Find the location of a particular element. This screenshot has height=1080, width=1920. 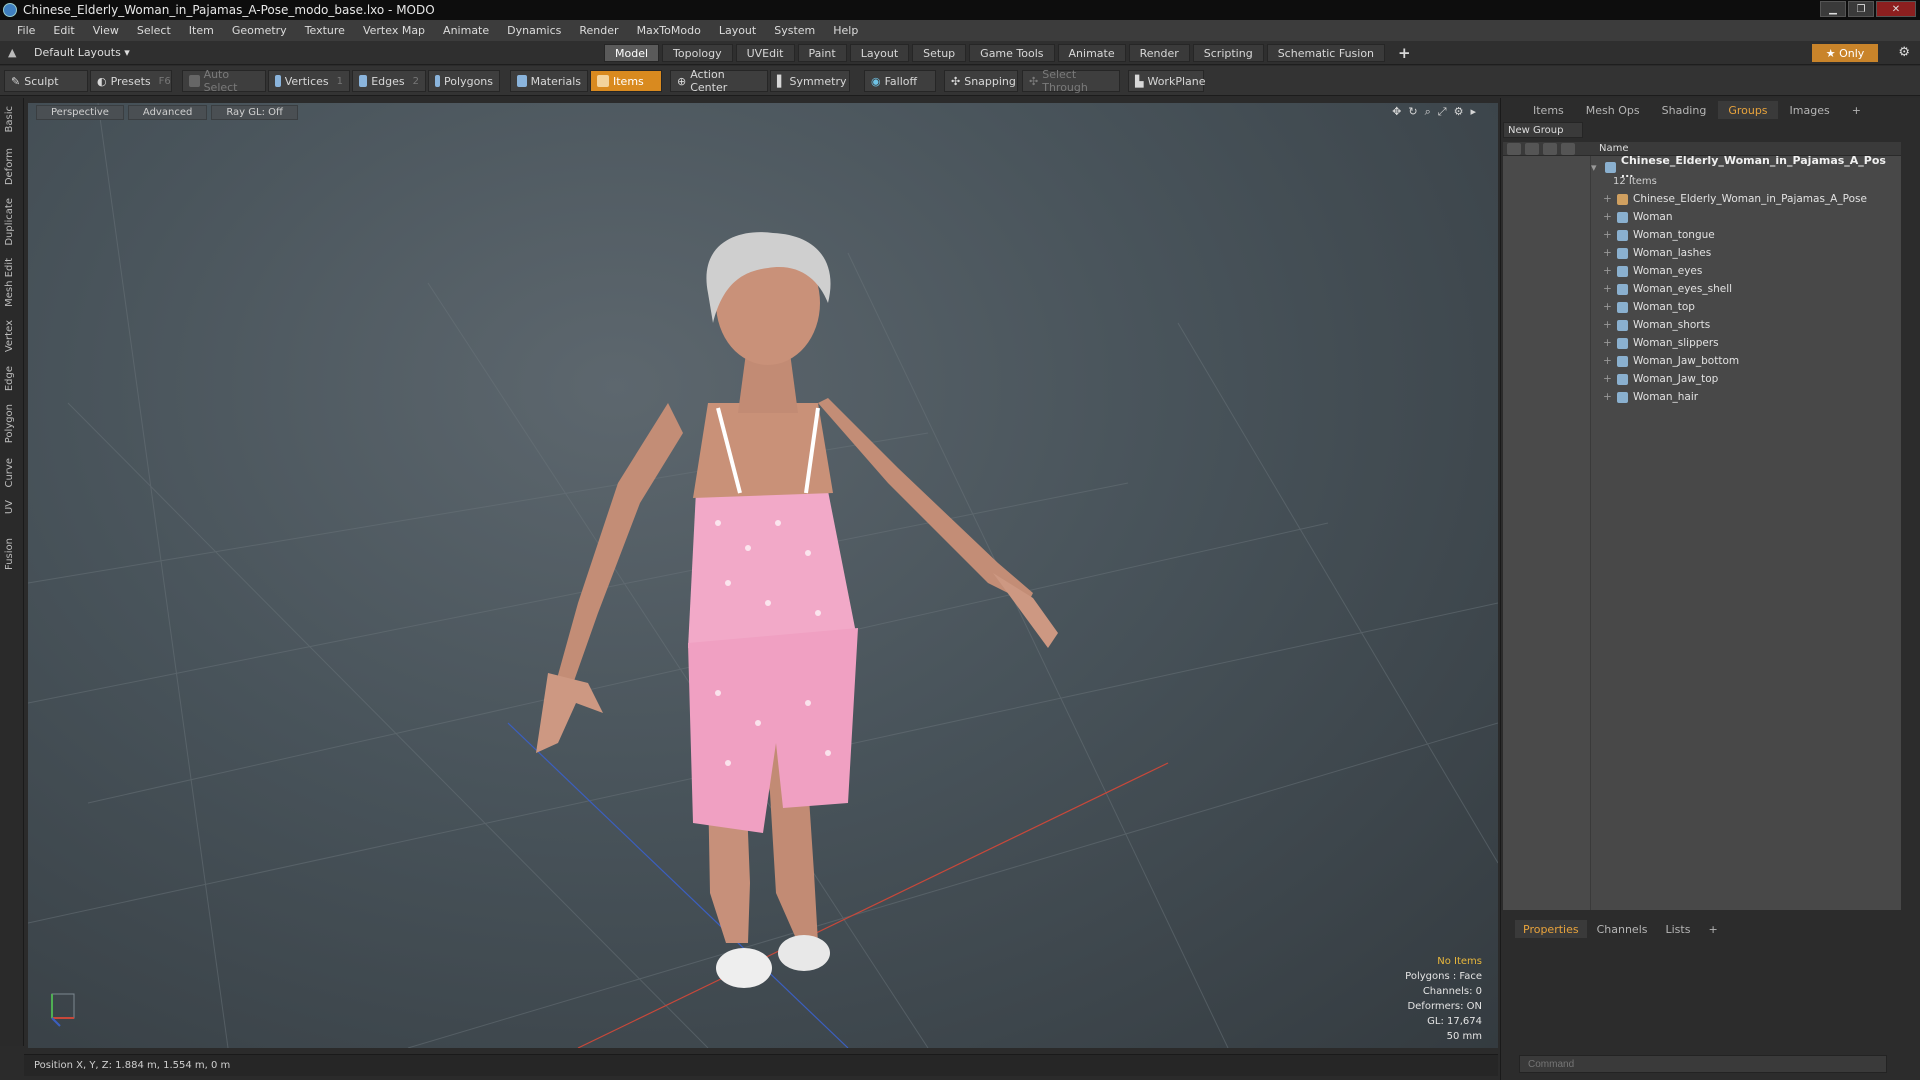

tab-polygon: Polygon is located at coordinates (9, 423).